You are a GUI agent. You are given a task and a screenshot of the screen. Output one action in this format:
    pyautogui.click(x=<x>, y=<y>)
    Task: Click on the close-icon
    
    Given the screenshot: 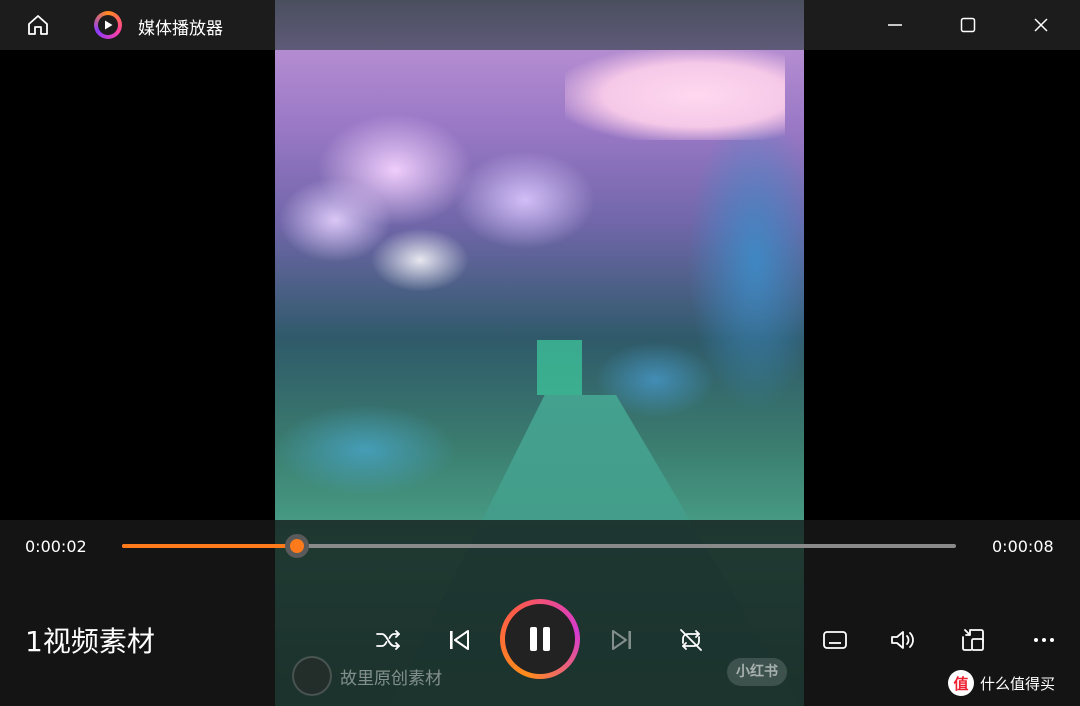 What is the action you would take?
    pyautogui.click(x=1041, y=25)
    